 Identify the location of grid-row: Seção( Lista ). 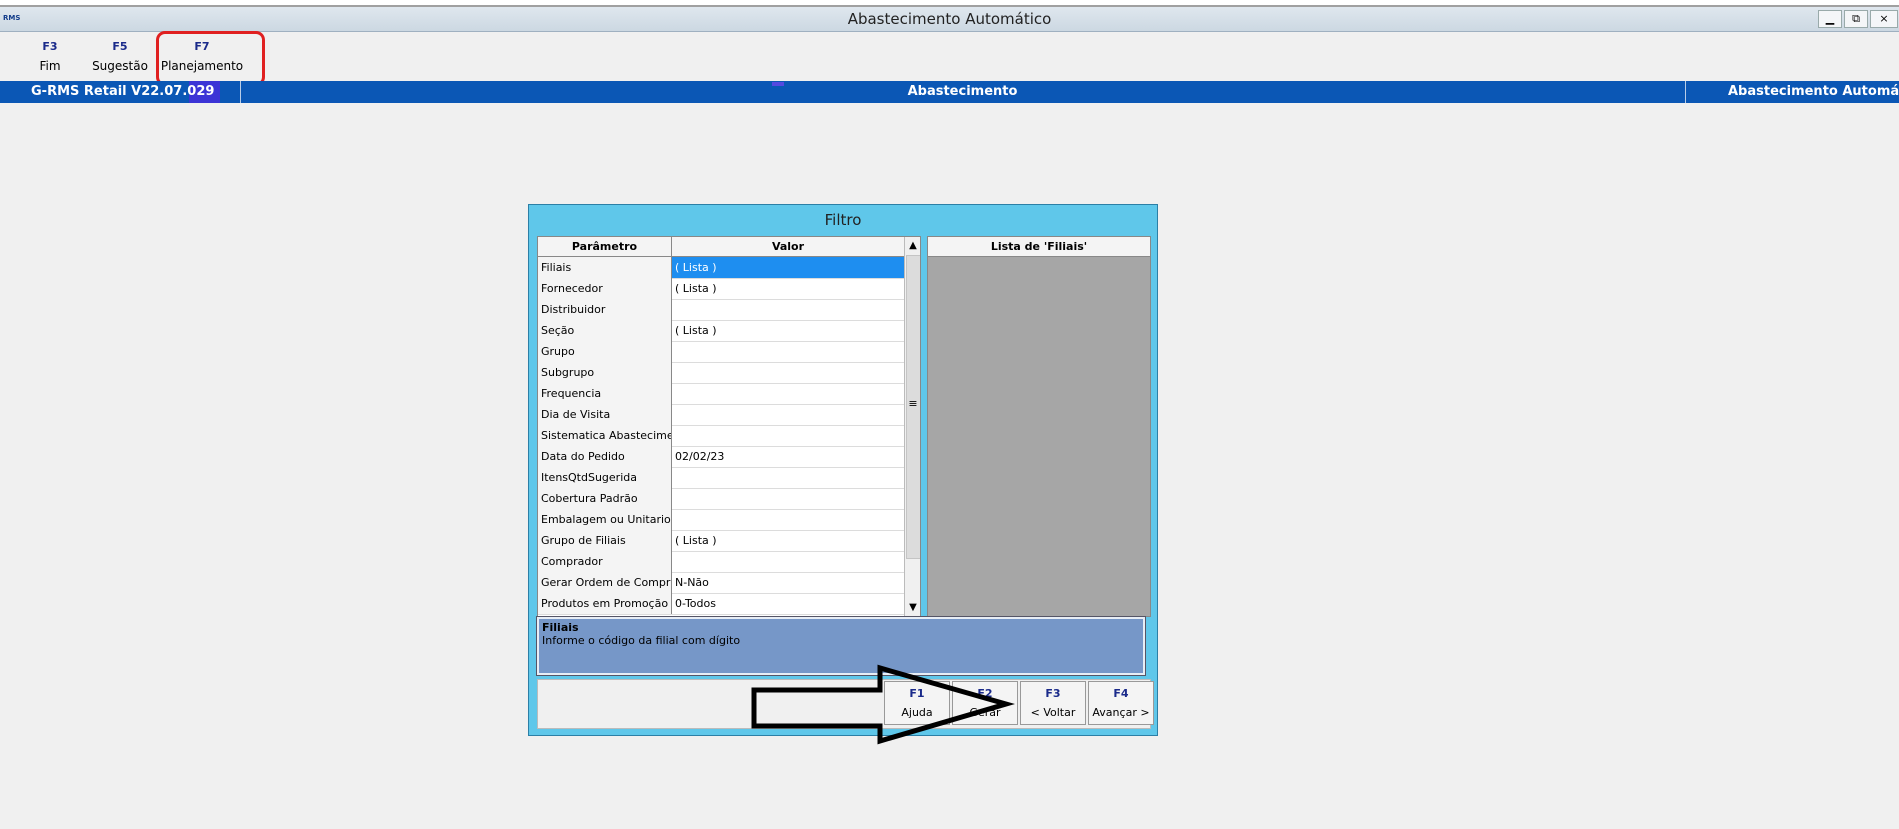
(721, 331).